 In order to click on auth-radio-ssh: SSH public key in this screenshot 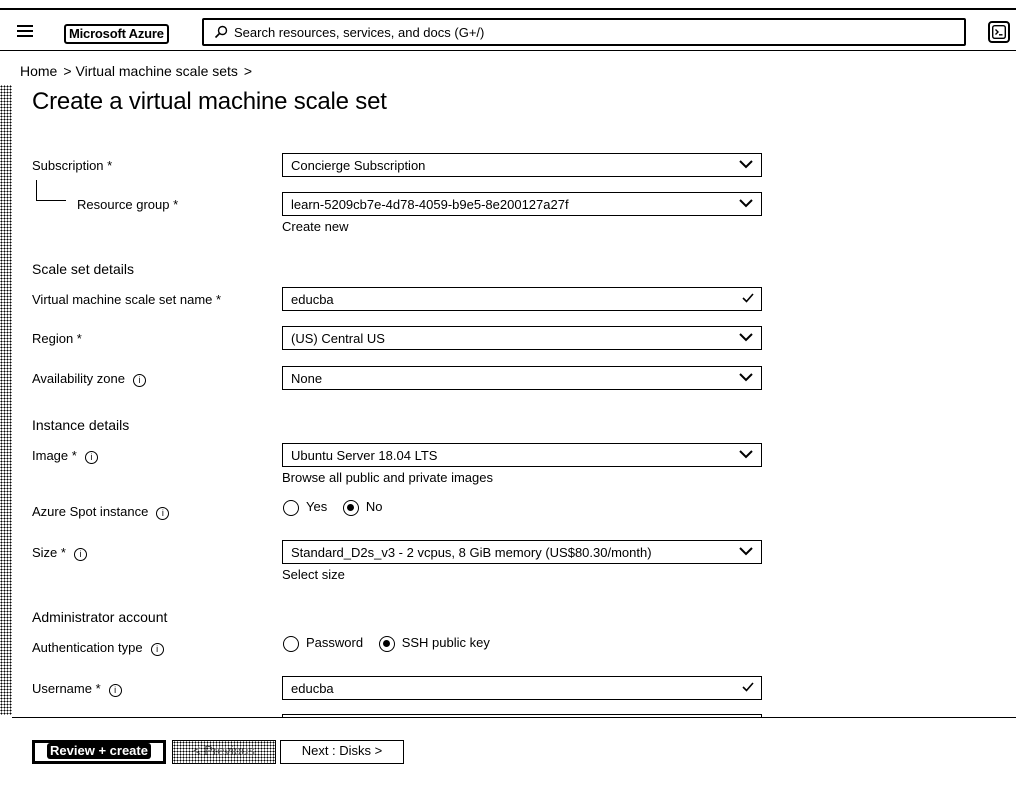, I will do `click(434, 643)`.